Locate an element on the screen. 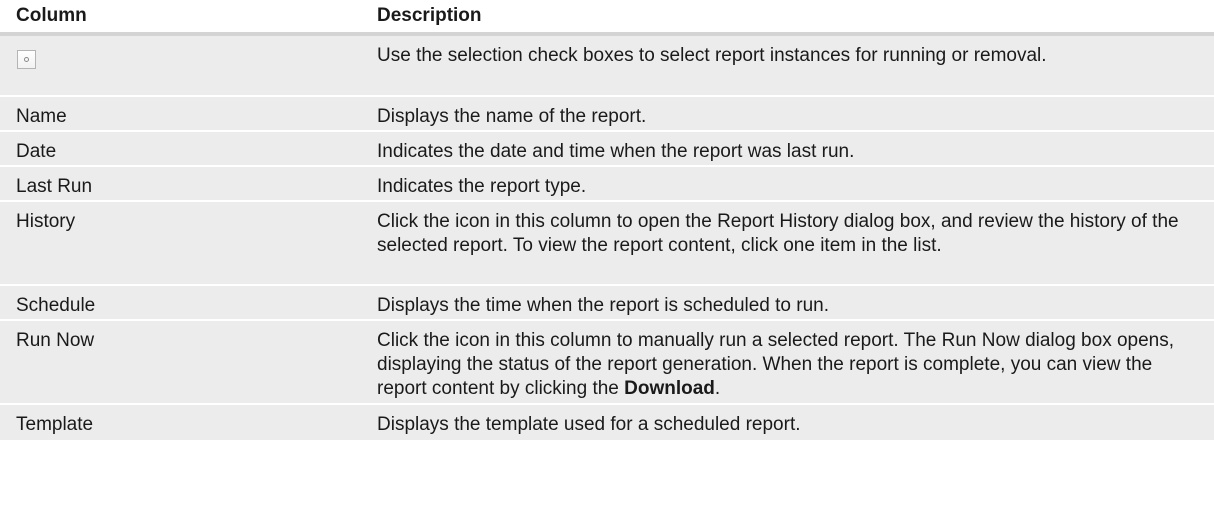  download-emphasis: Download is located at coordinates (669, 388).